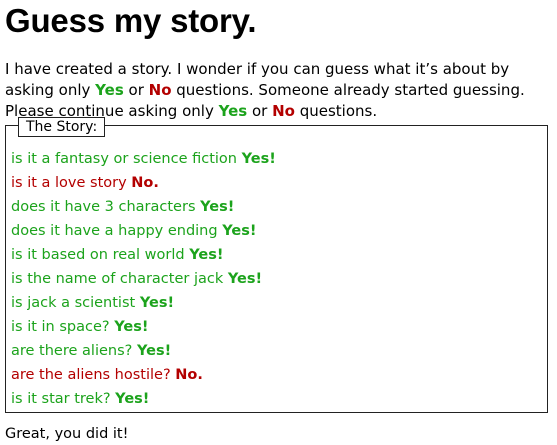 The height and width of the screenshot is (445, 557). What do you see at coordinates (91, 375) in the screenshot?
I see `question-text: are the aliens hostile?` at bounding box center [91, 375].